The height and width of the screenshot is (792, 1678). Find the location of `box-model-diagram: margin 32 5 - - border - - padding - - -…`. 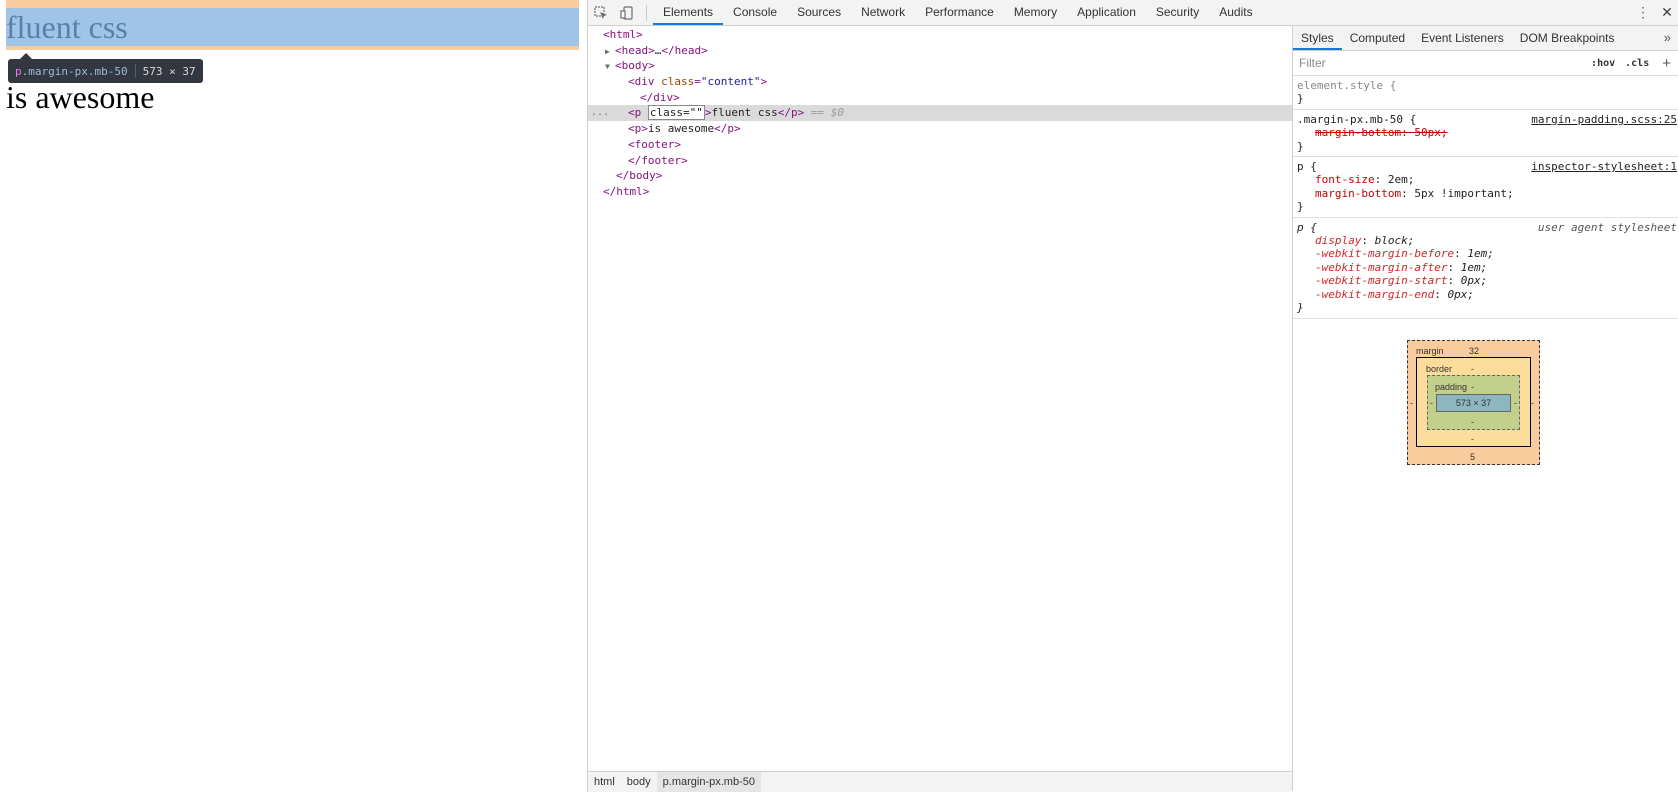

box-model-diagram: margin 32 5 - - border - - padding - - -… is located at coordinates (1473, 402).